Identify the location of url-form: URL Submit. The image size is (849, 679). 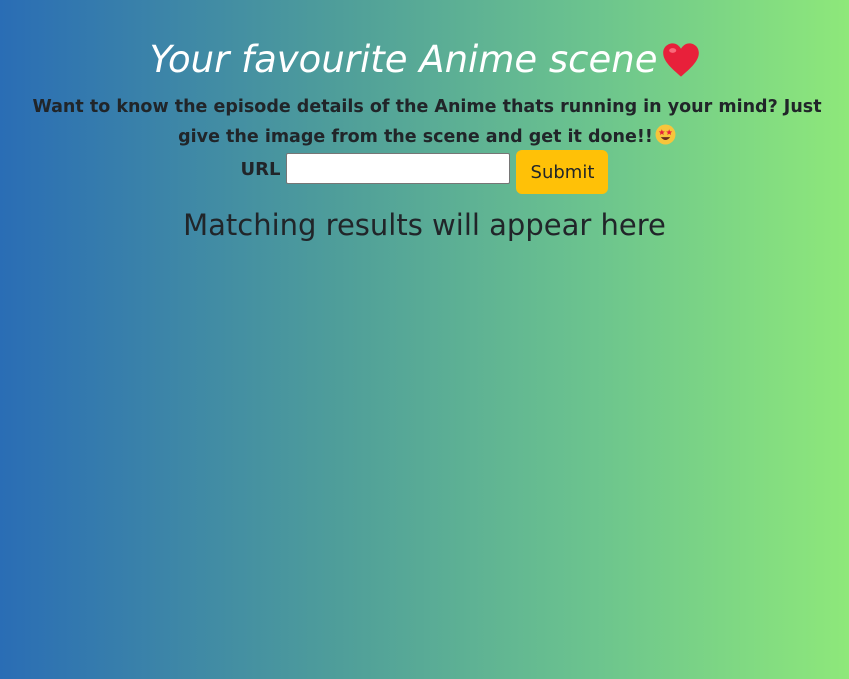
(424, 172).